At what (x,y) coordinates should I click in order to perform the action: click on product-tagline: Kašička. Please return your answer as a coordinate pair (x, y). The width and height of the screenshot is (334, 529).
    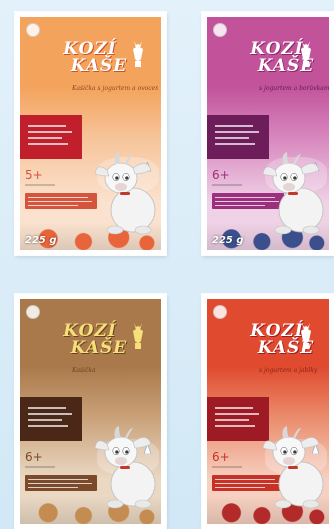
    Looking at the image, I should click on (84, 370).